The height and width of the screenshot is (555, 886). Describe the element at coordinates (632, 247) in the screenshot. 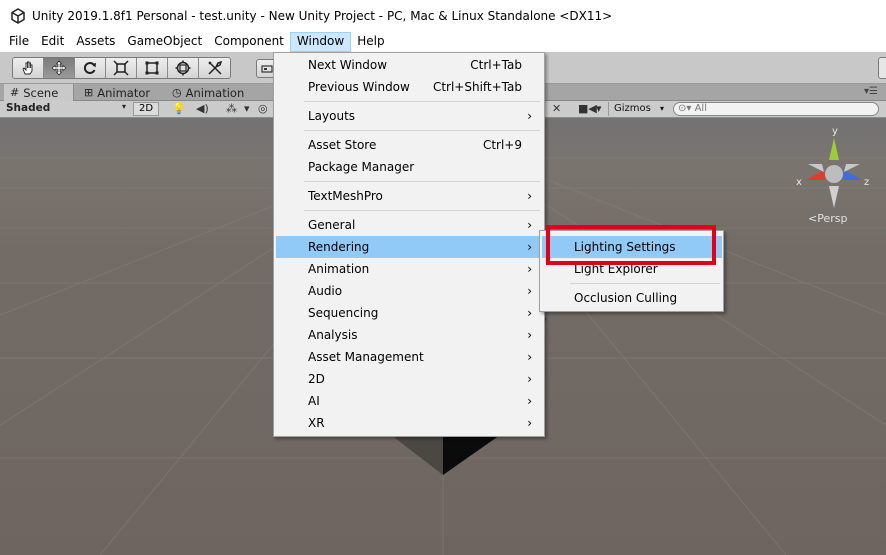

I see `submenu-item-lighting-settings: Lighting Settings` at that location.